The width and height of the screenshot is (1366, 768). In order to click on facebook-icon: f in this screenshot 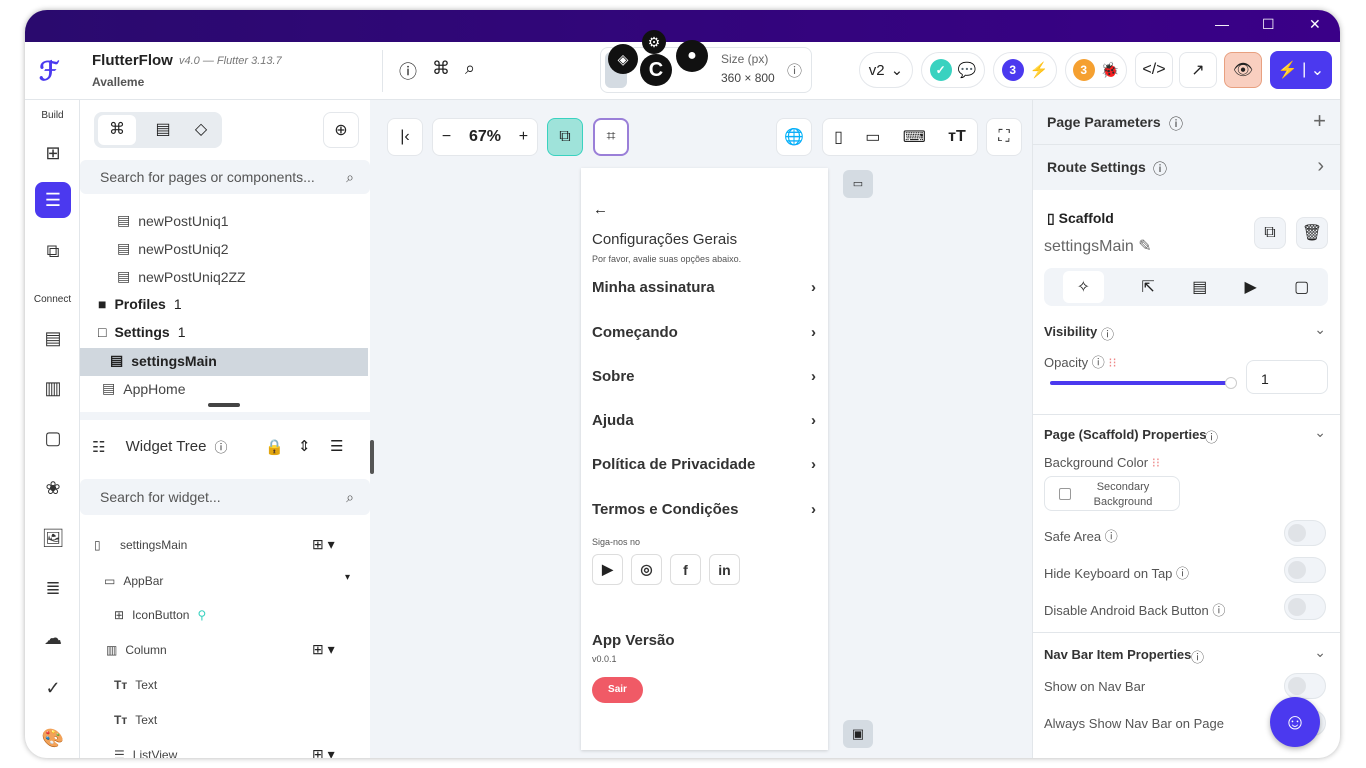, I will do `click(685, 569)`.